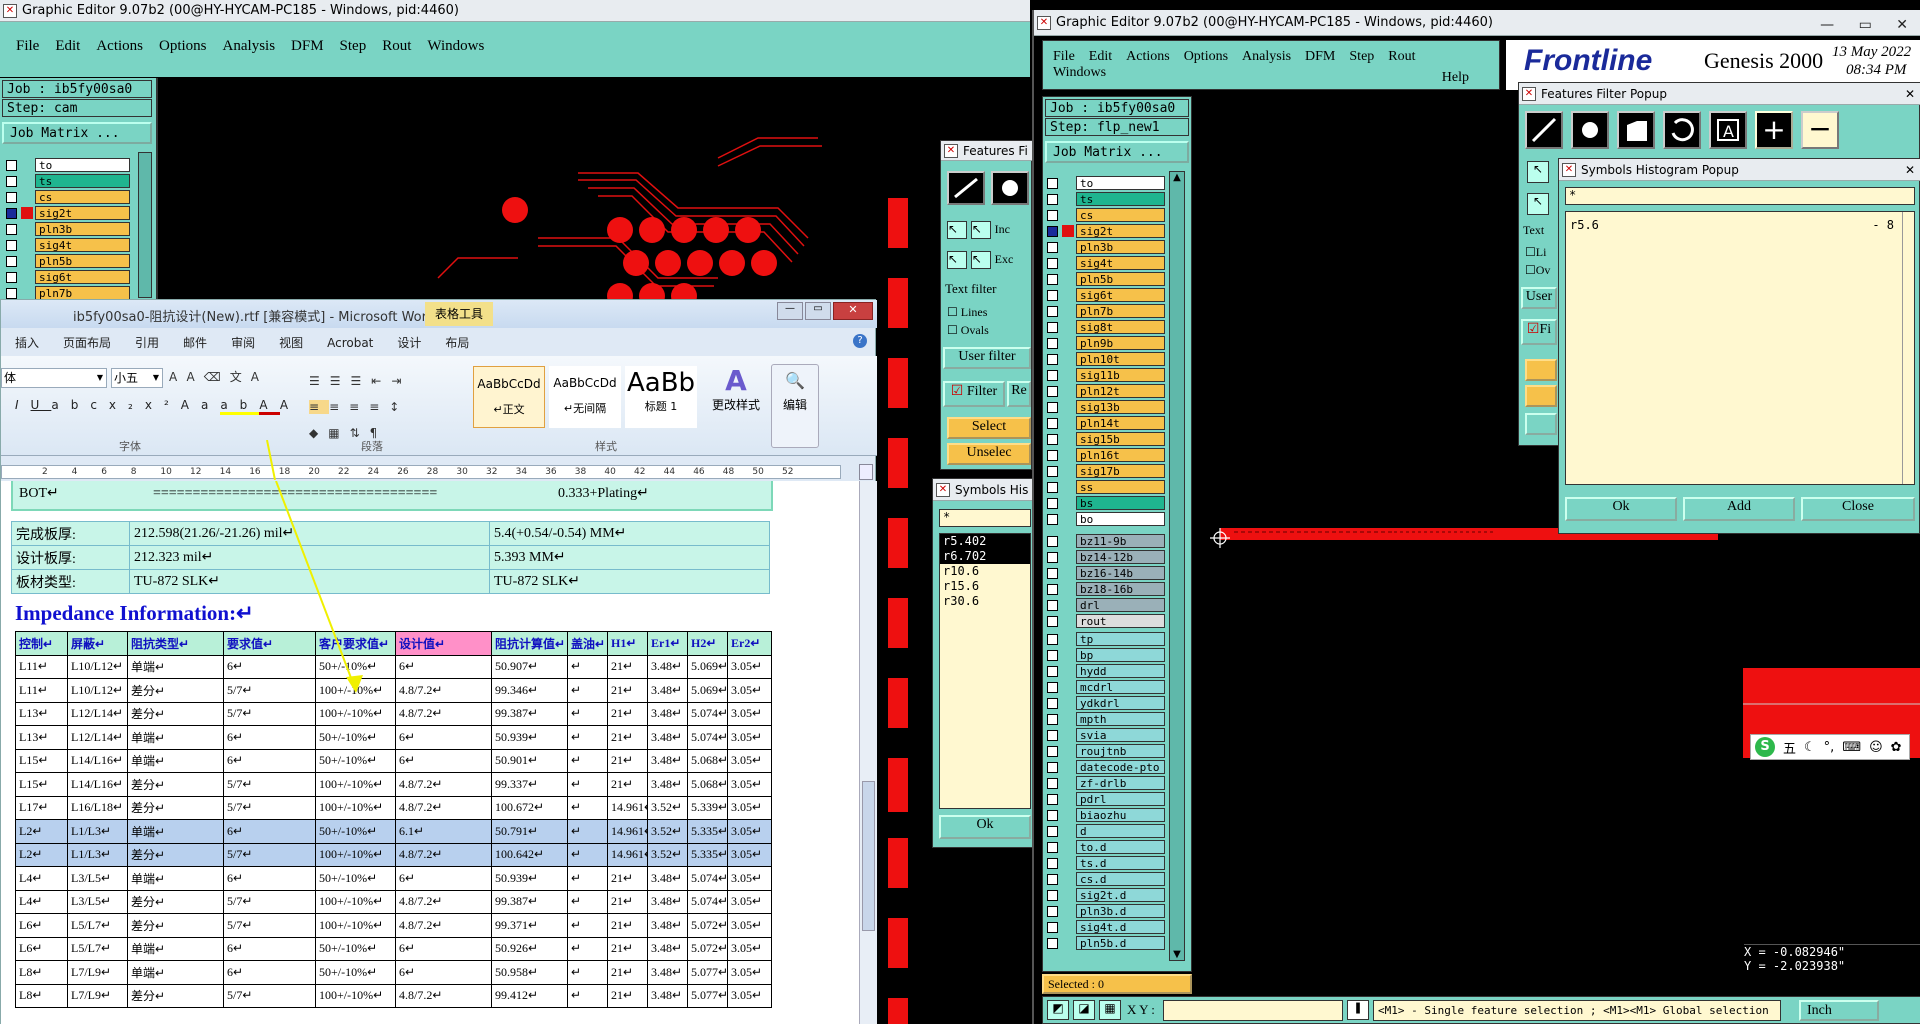 Image resolution: width=1920 pixels, height=1024 pixels. Describe the element at coordinates (1104, 471) in the screenshot. I see `layer-row: sig17b` at that location.